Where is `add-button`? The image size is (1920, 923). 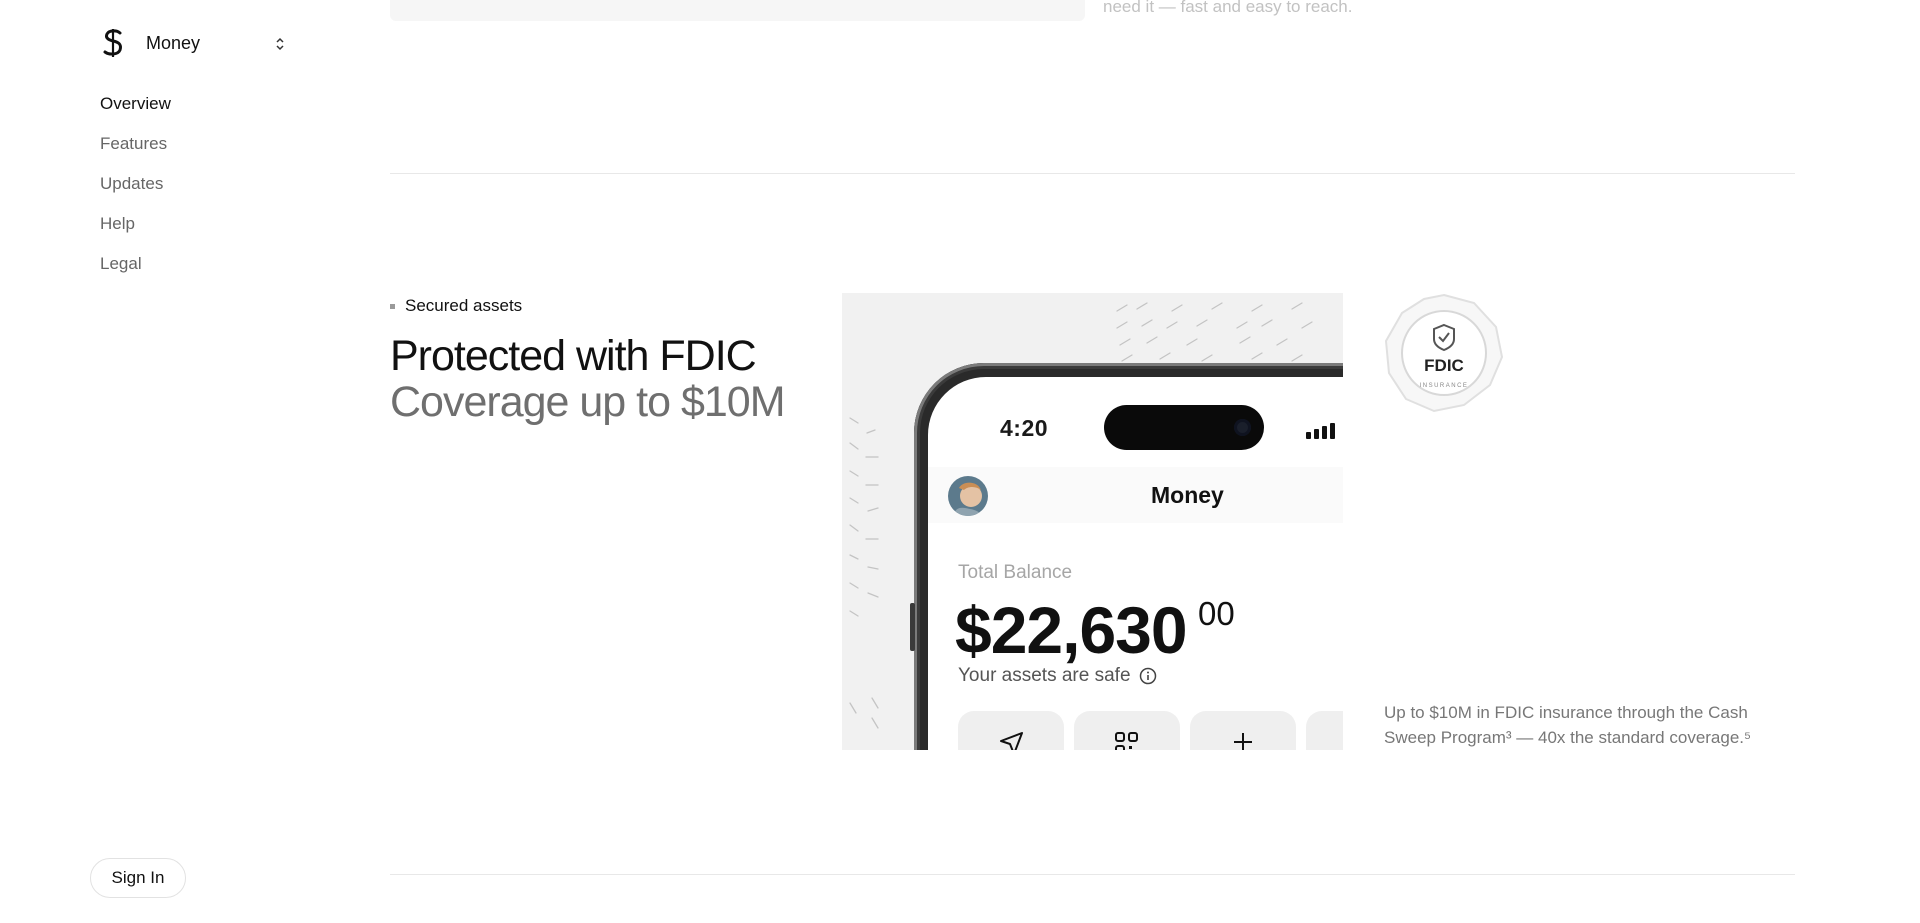
add-button is located at coordinates (1243, 730).